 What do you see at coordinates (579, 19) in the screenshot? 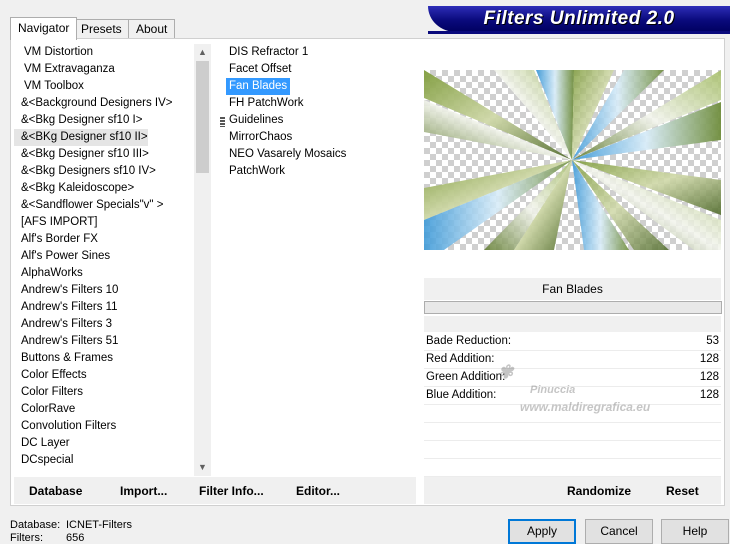
I see `product-banner: Filters Unlimited 2.0` at bounding box center [579, 19].